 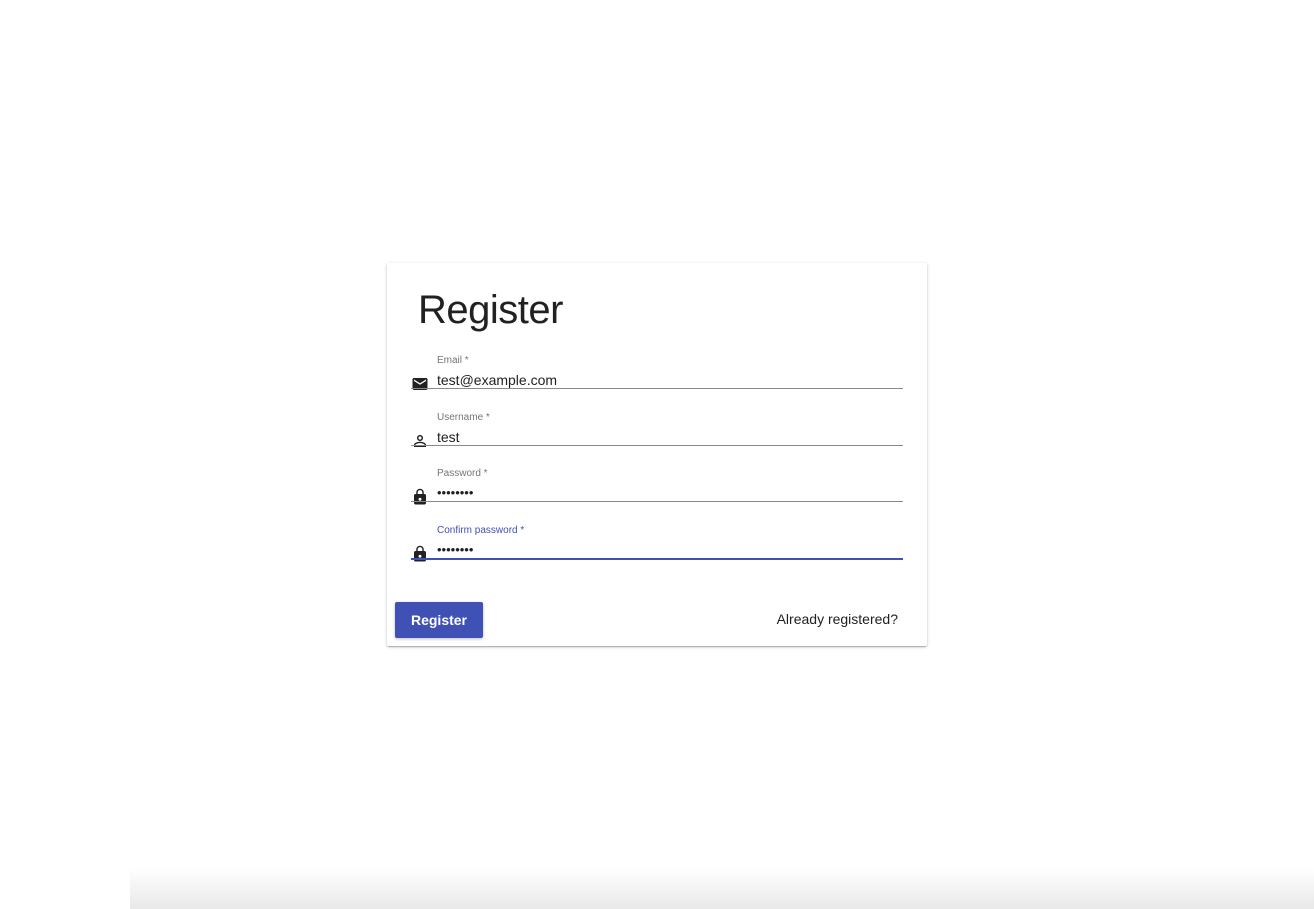 What do you see at coordinates (657, 380) in the screenshot?
I see `email-field: Email * test@example.com` at bounding box center [657, 380].